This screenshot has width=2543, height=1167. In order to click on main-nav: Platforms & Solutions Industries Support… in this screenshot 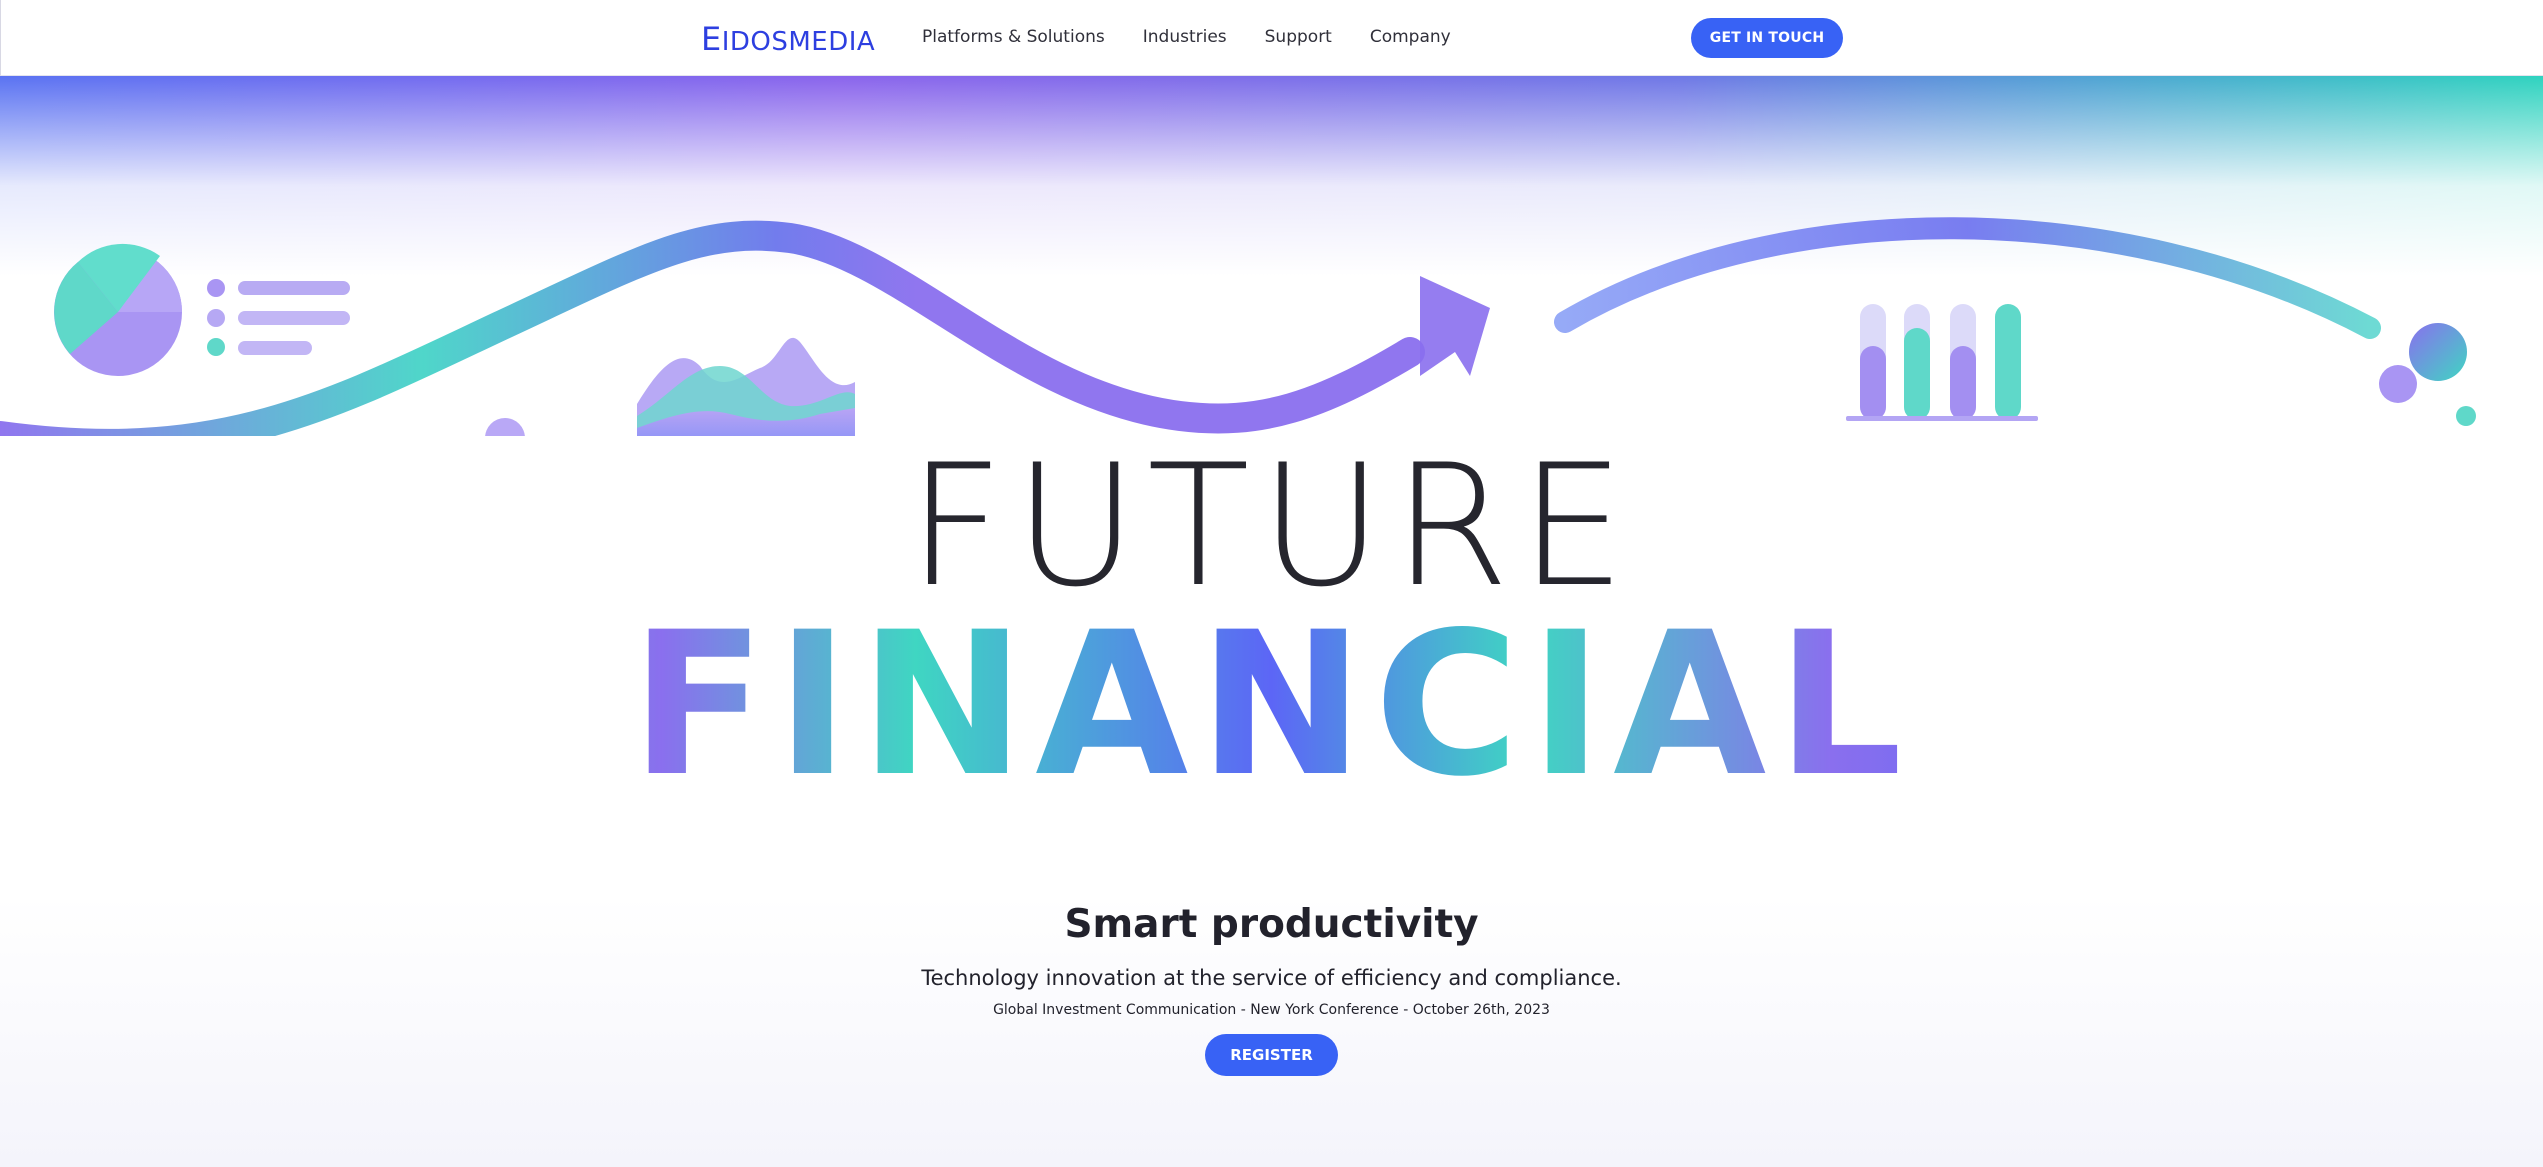, I will do `click(1186, 37)`.